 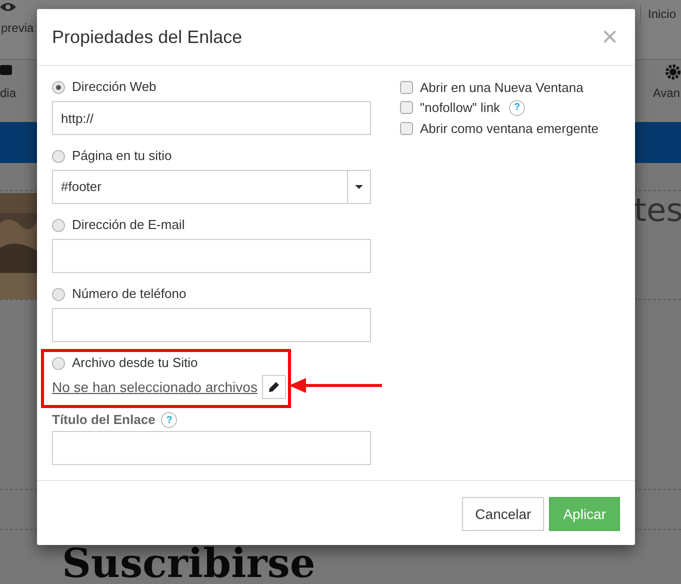 I want to click on caret-icon, so click(x=359, y=187).